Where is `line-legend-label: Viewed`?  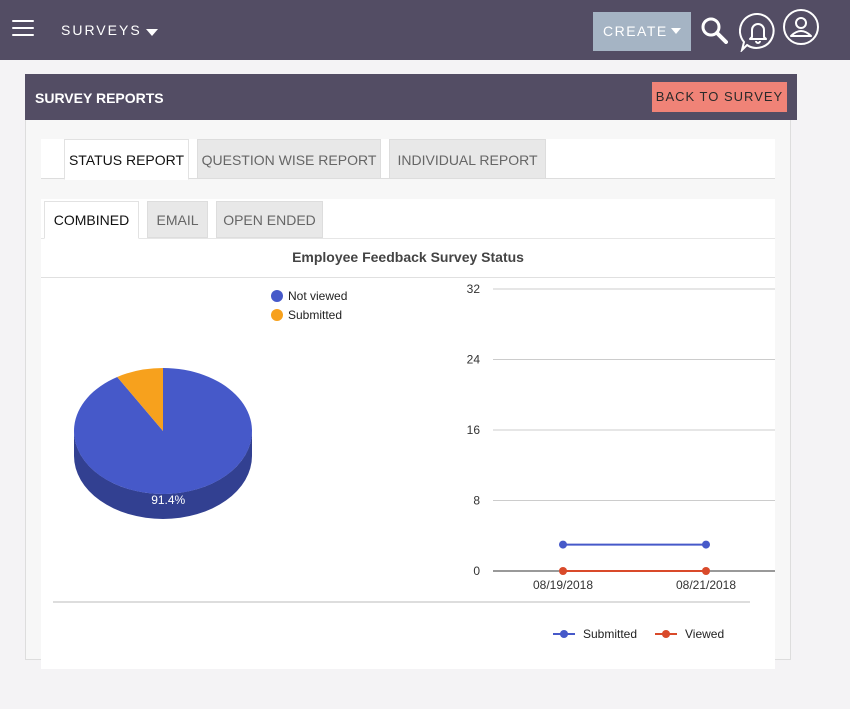 line-legend-label: Viewed is located at coordinates (704, 634).